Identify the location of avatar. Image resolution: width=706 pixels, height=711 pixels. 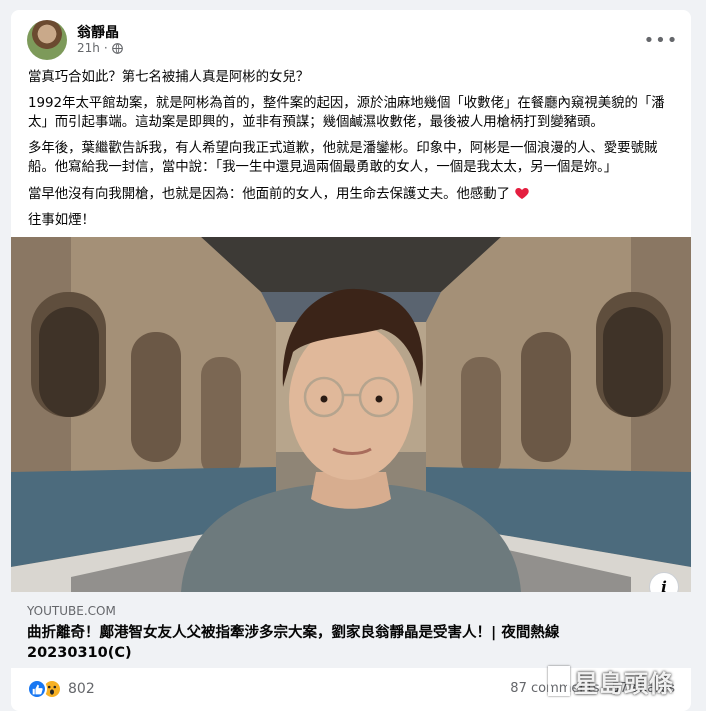
(47, 40).